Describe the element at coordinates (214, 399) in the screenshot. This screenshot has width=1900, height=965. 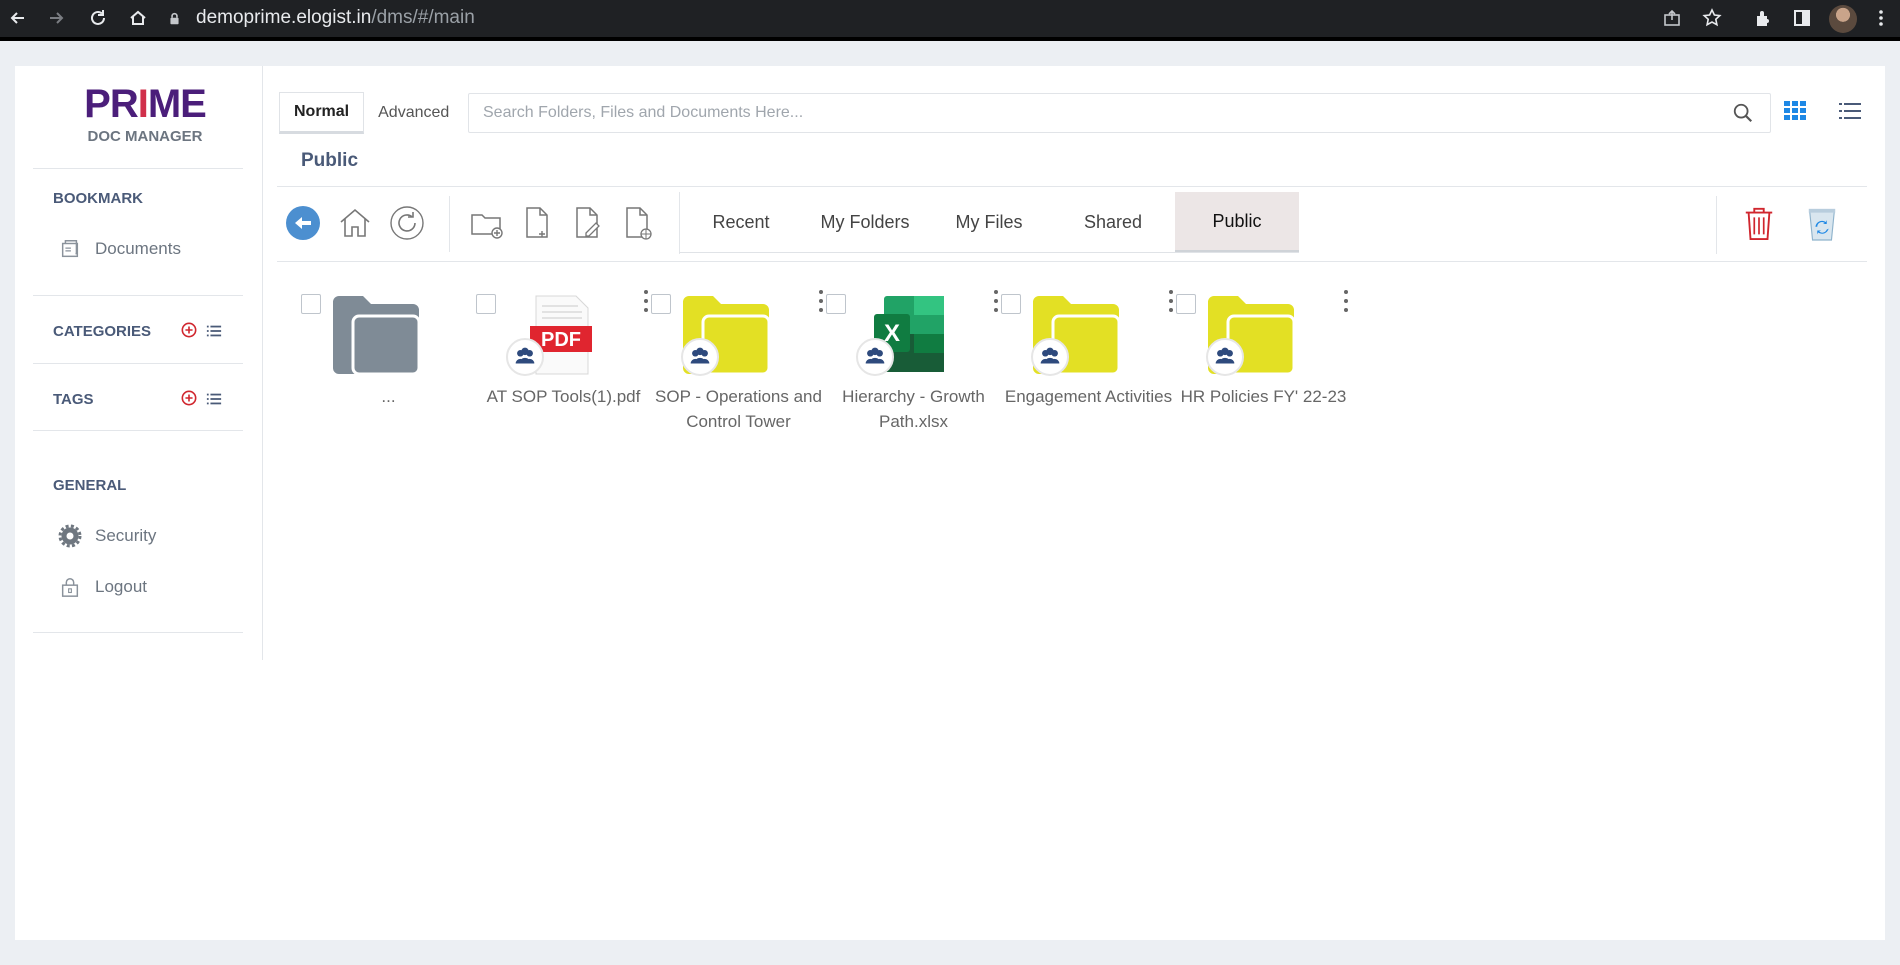
I see `list-tags-icon` at that location.